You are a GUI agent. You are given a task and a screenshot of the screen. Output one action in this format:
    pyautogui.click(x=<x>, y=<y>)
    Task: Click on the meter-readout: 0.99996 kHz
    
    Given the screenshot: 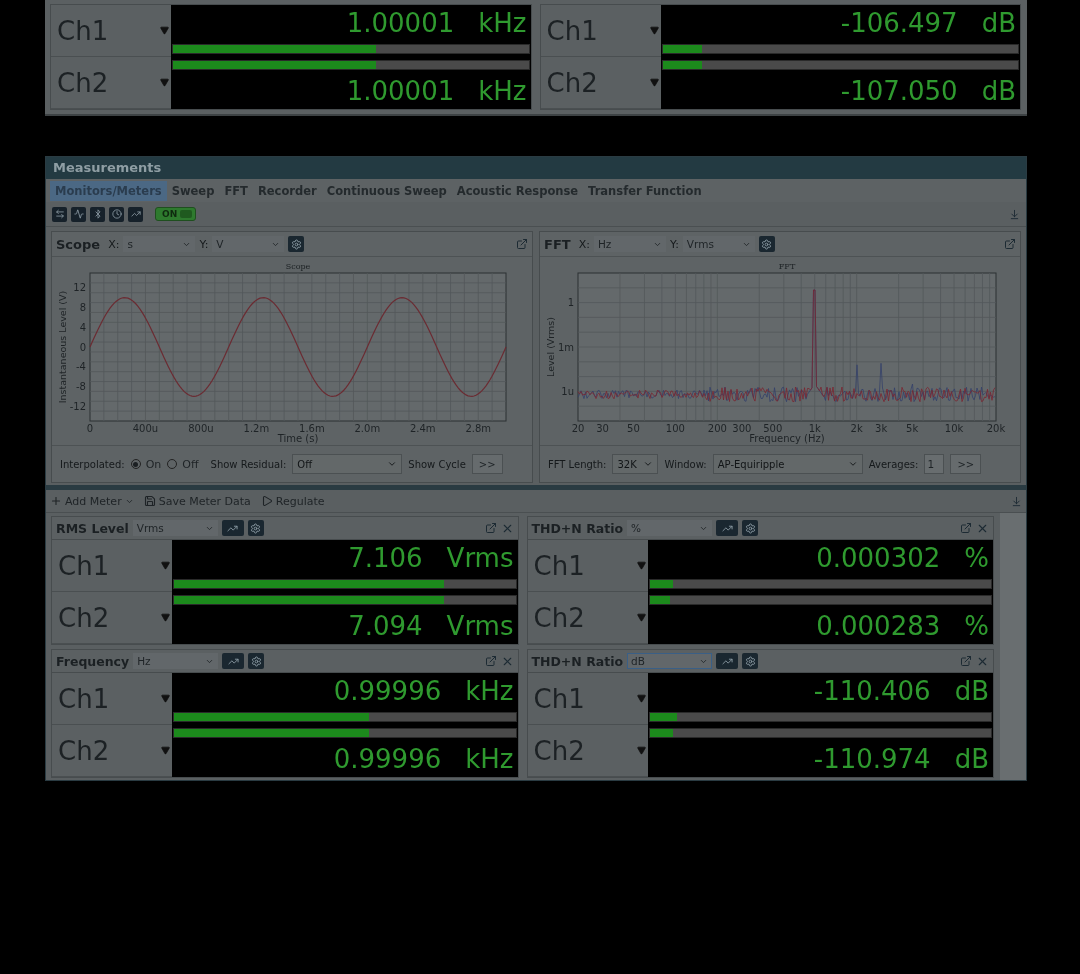 What is the action you would take?
    pyautogui.click(x=345, y=691)
    